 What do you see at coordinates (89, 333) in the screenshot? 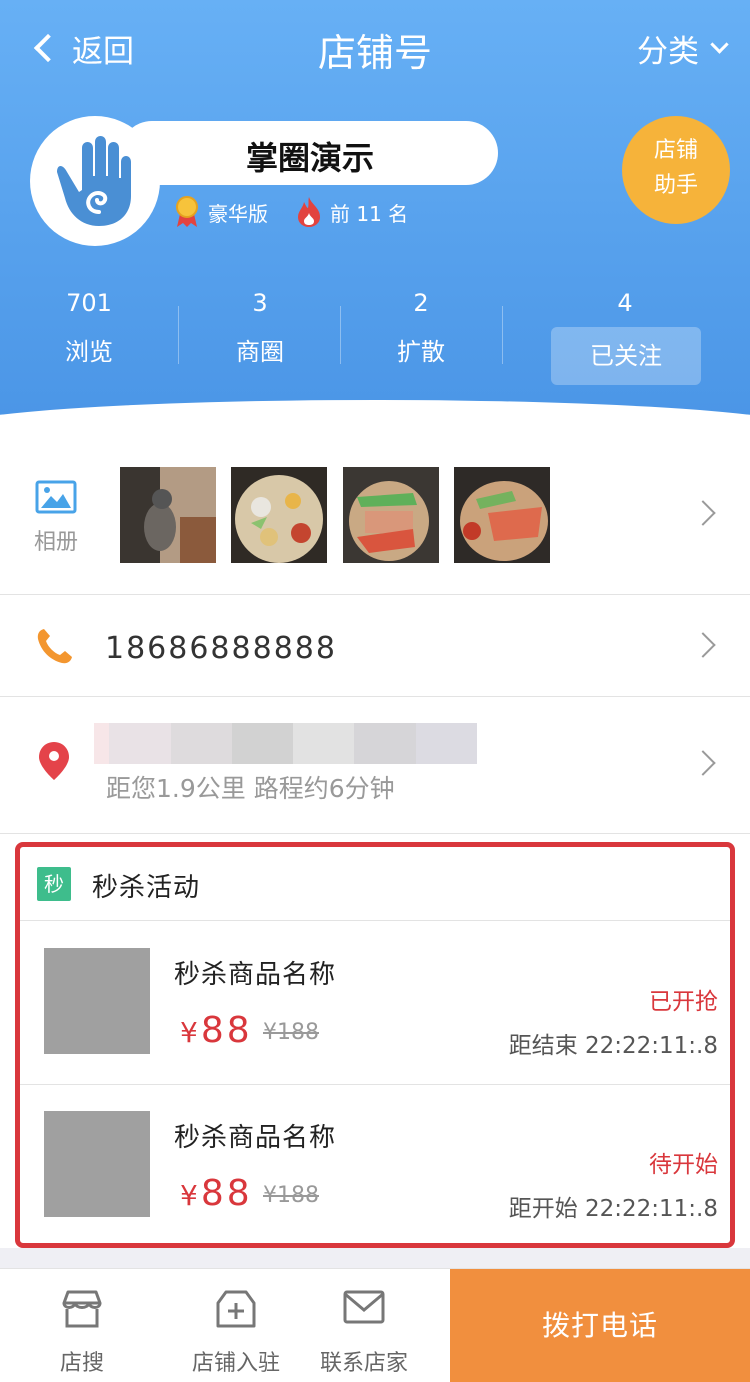
I see `stat-views: 701 浏览` at bounding box center [89, 333].